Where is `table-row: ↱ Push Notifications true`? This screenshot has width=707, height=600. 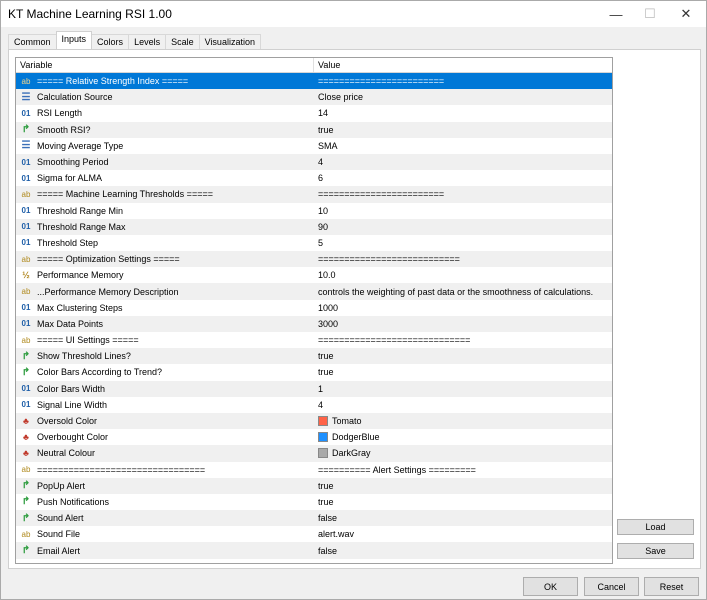
table-row: ↱ Push Notifications true is located at coordinates (314, 502).